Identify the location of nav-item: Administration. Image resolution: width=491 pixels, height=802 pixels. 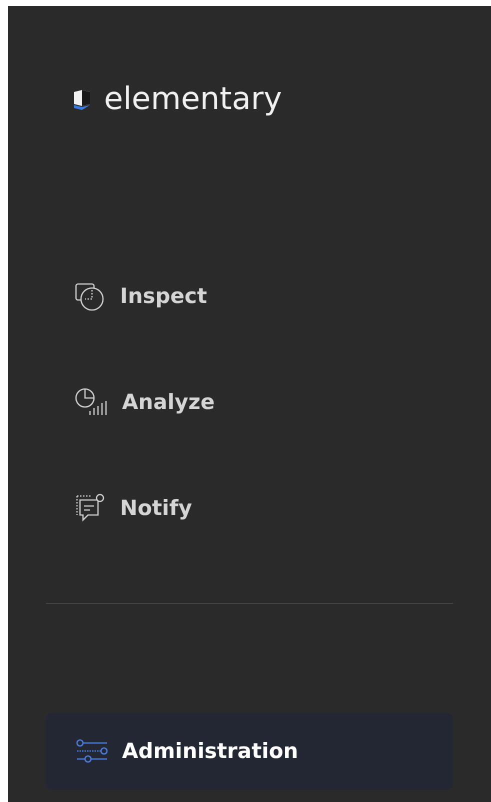
(249, 751).